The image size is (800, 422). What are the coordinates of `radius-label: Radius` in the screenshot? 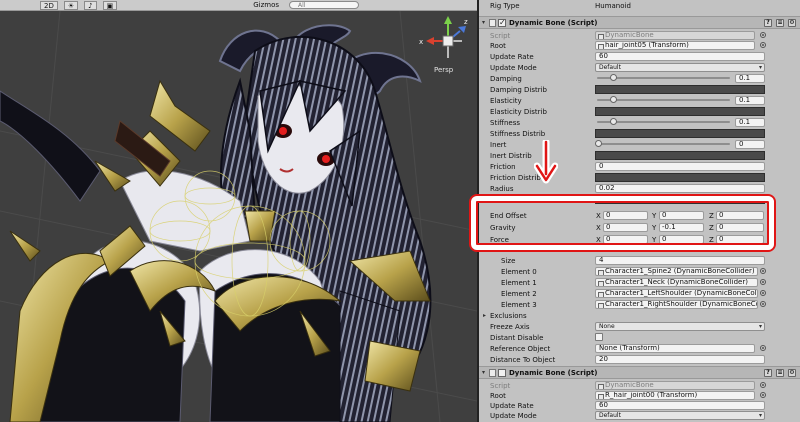 It's located at (502, 188).